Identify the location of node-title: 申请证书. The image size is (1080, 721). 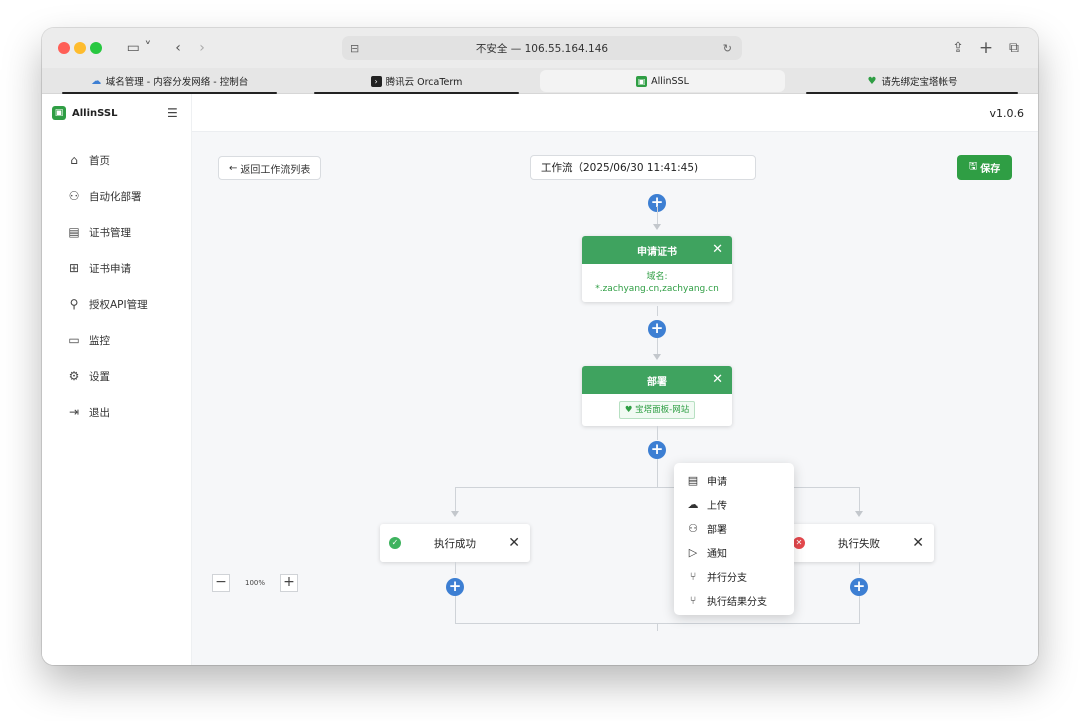
(657, 252).